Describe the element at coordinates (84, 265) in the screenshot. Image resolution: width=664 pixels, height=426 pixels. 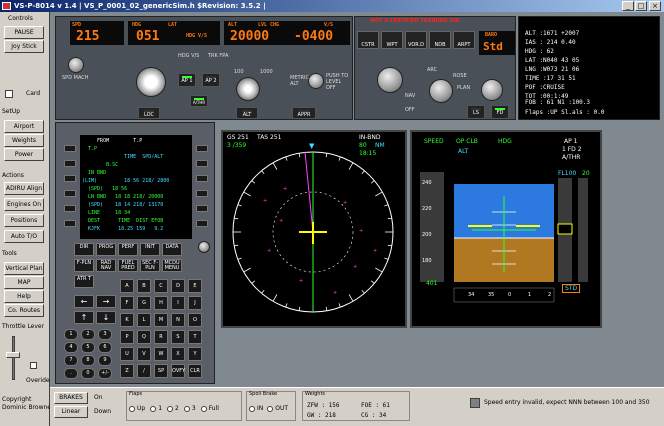
I see `mcdu-key: F-PLN` at that location.